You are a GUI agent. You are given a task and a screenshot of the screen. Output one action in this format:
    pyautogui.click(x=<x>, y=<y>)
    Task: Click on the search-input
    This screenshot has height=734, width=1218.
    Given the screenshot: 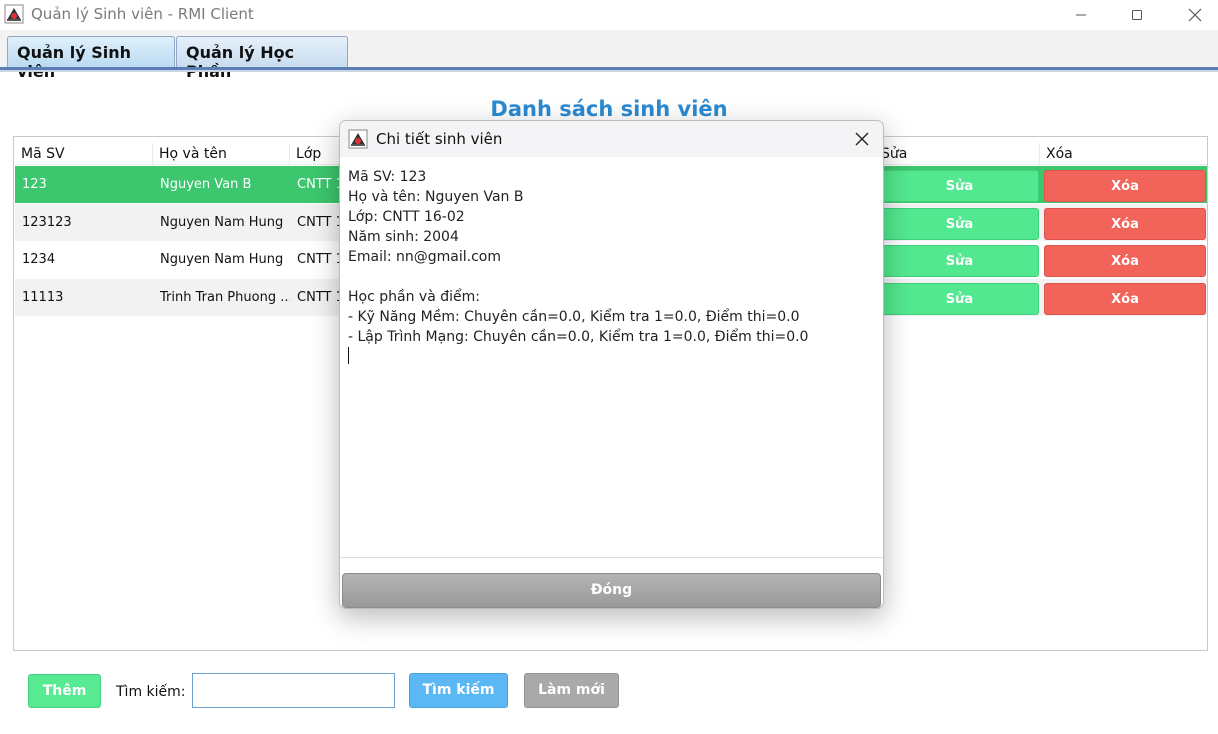 What is the action you would take?
    pyautogui.click(x=293, y=690)
    